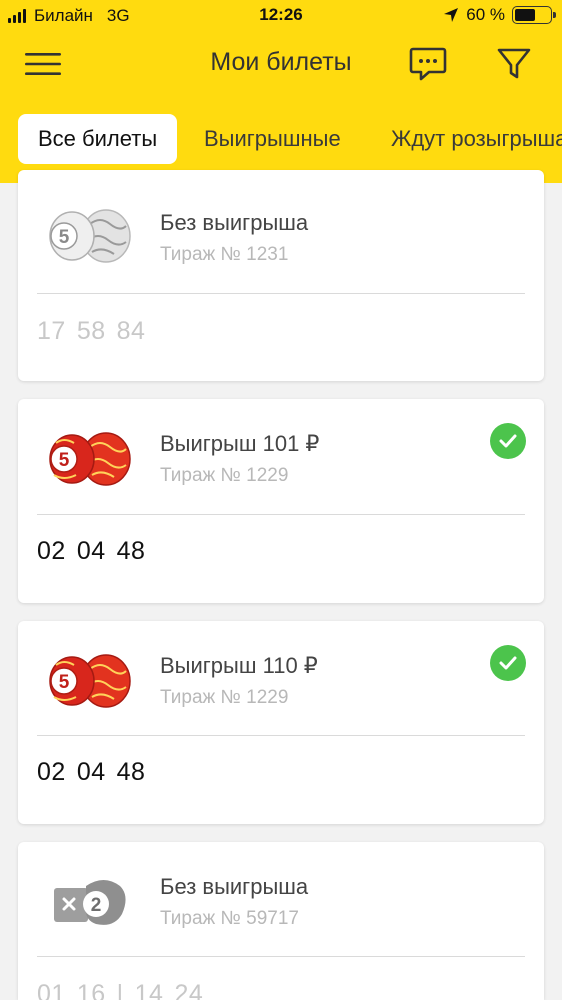 The image size is (562, 1000). I want to click on tab-winning: Выигрышные, so click(272, 139).